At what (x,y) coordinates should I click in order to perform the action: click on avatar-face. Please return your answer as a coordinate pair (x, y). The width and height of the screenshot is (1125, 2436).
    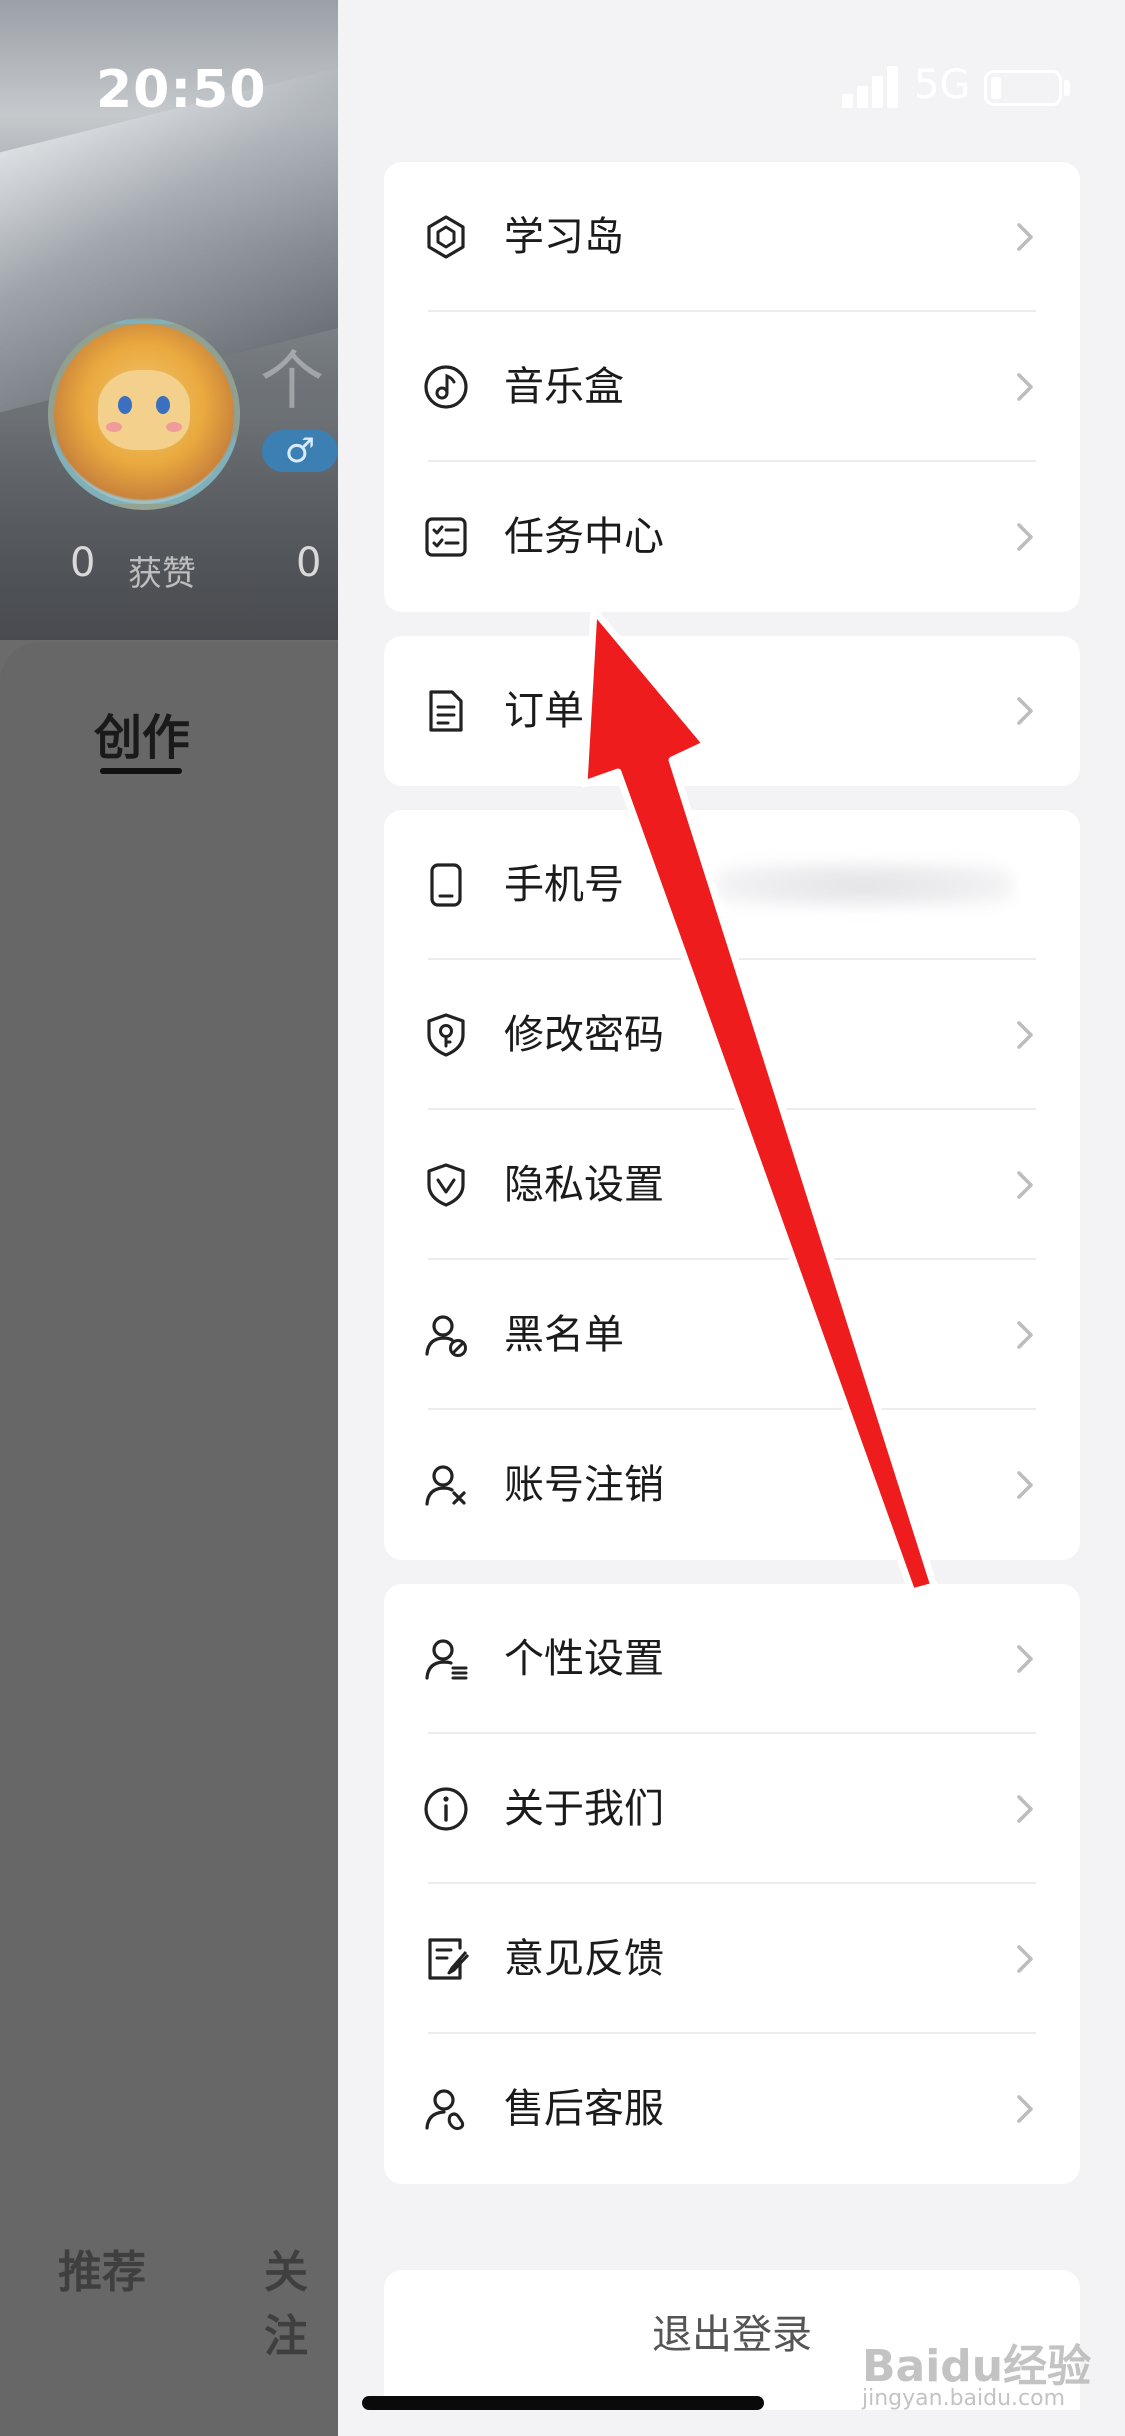
    Looking at the image, I should click on (144, 410).